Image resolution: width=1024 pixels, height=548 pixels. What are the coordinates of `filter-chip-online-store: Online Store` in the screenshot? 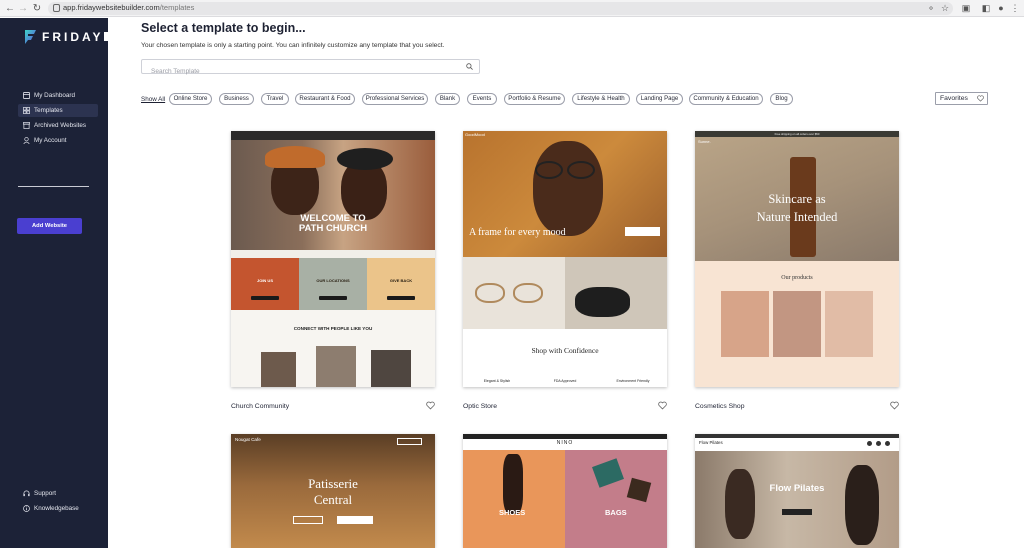 It's located at (190, 99).